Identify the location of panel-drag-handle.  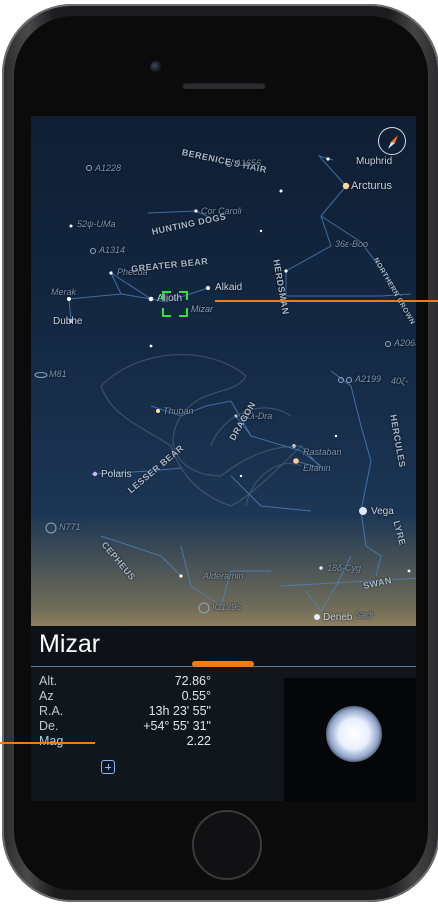
(223, 664).